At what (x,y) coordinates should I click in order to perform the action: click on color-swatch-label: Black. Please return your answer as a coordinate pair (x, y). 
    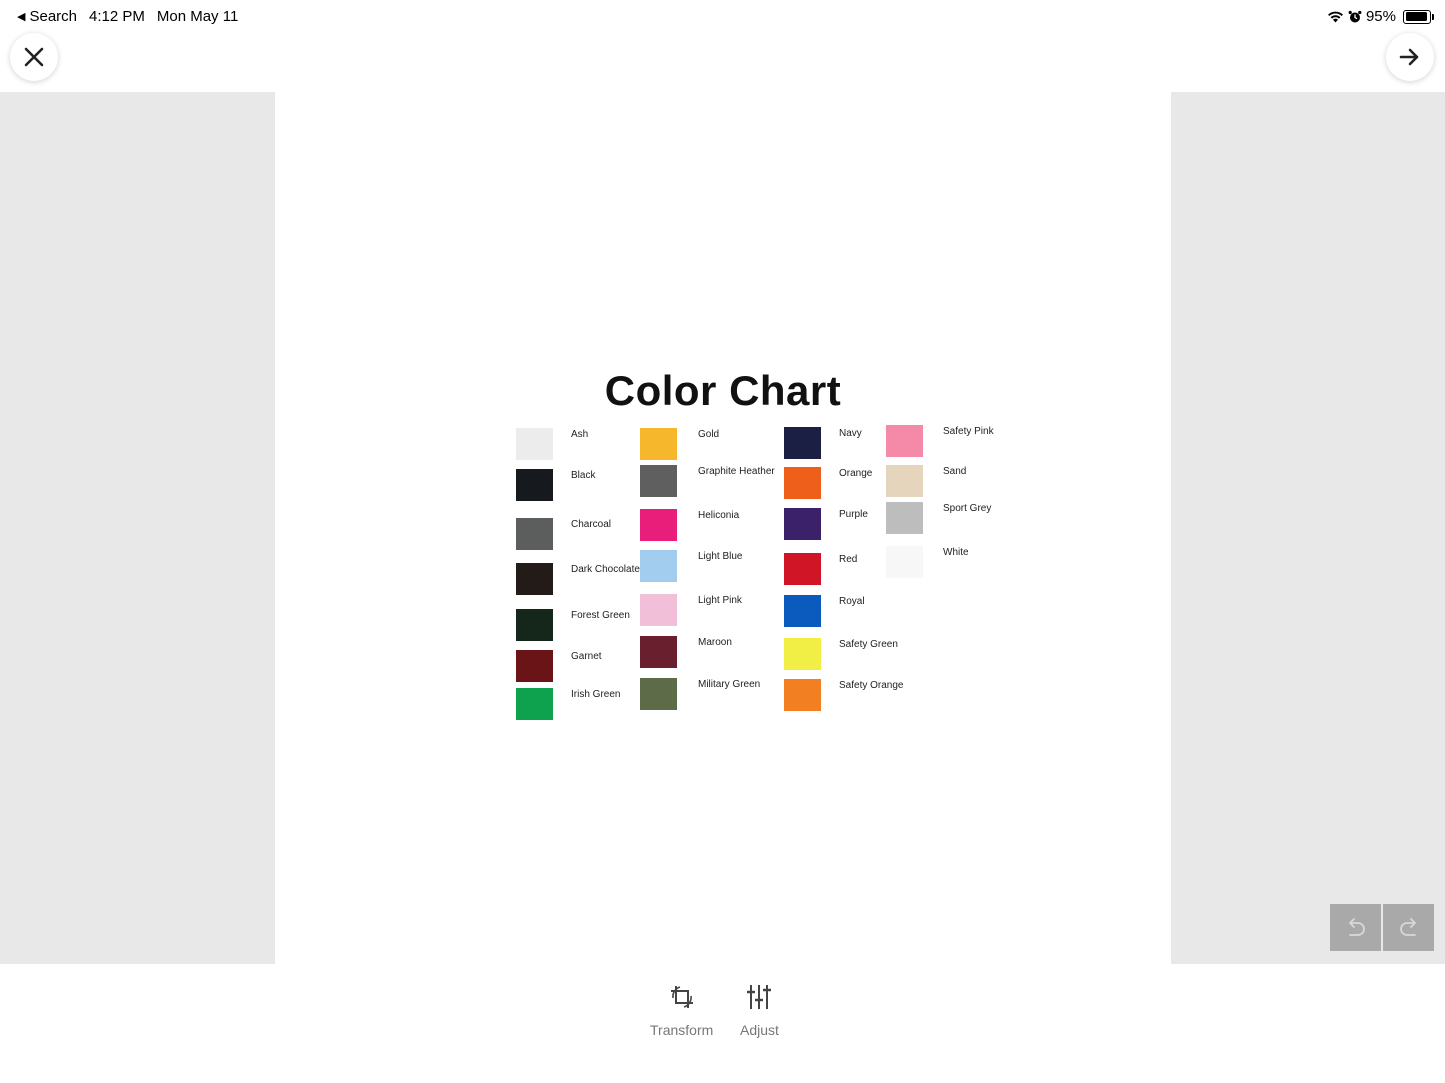
    Looking at the image, I should click on (583, 475).